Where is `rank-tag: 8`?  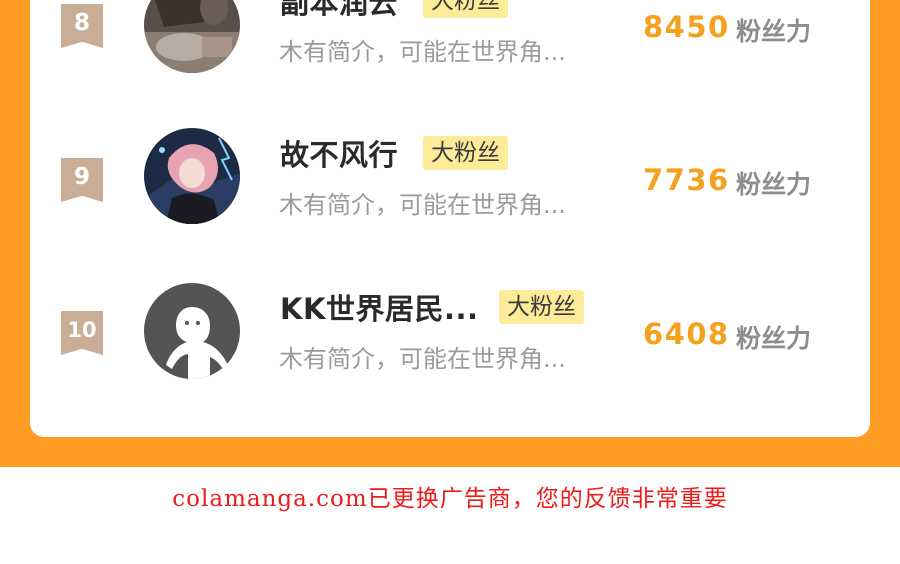 rank-tag: 8 is located at coordinates (82, 26).